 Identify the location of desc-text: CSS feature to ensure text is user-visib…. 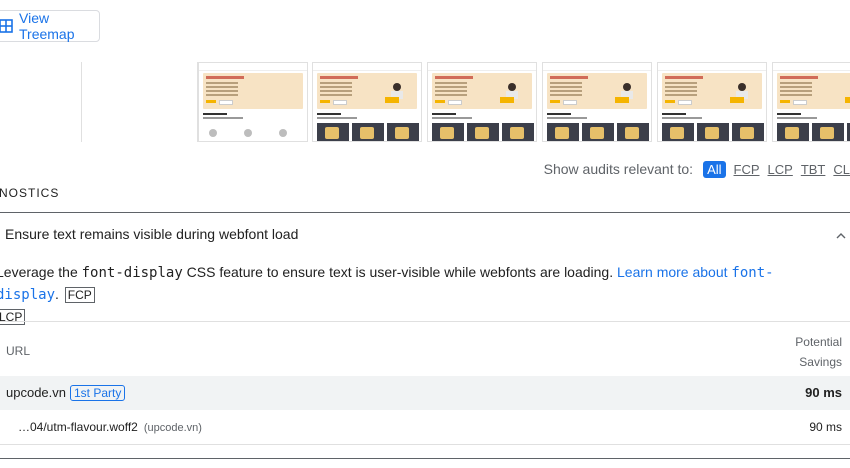
(399, 272).